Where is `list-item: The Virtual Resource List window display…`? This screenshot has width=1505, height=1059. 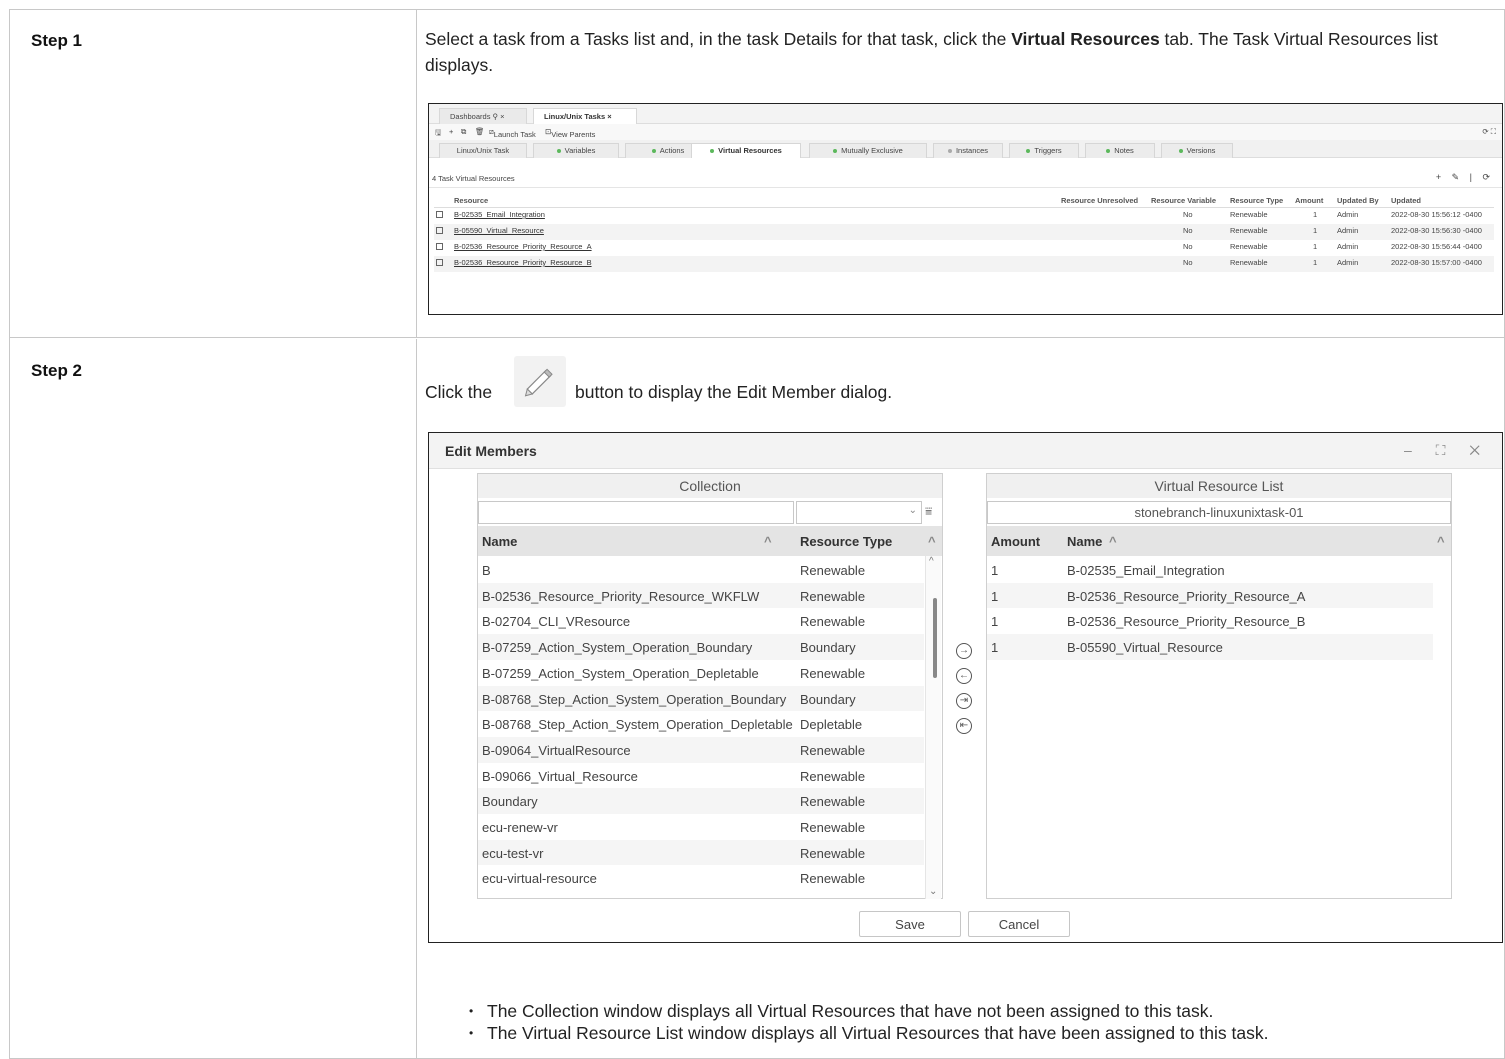 list-item: The Virtual Resource List window display… is located at coordinates (868, 1033).